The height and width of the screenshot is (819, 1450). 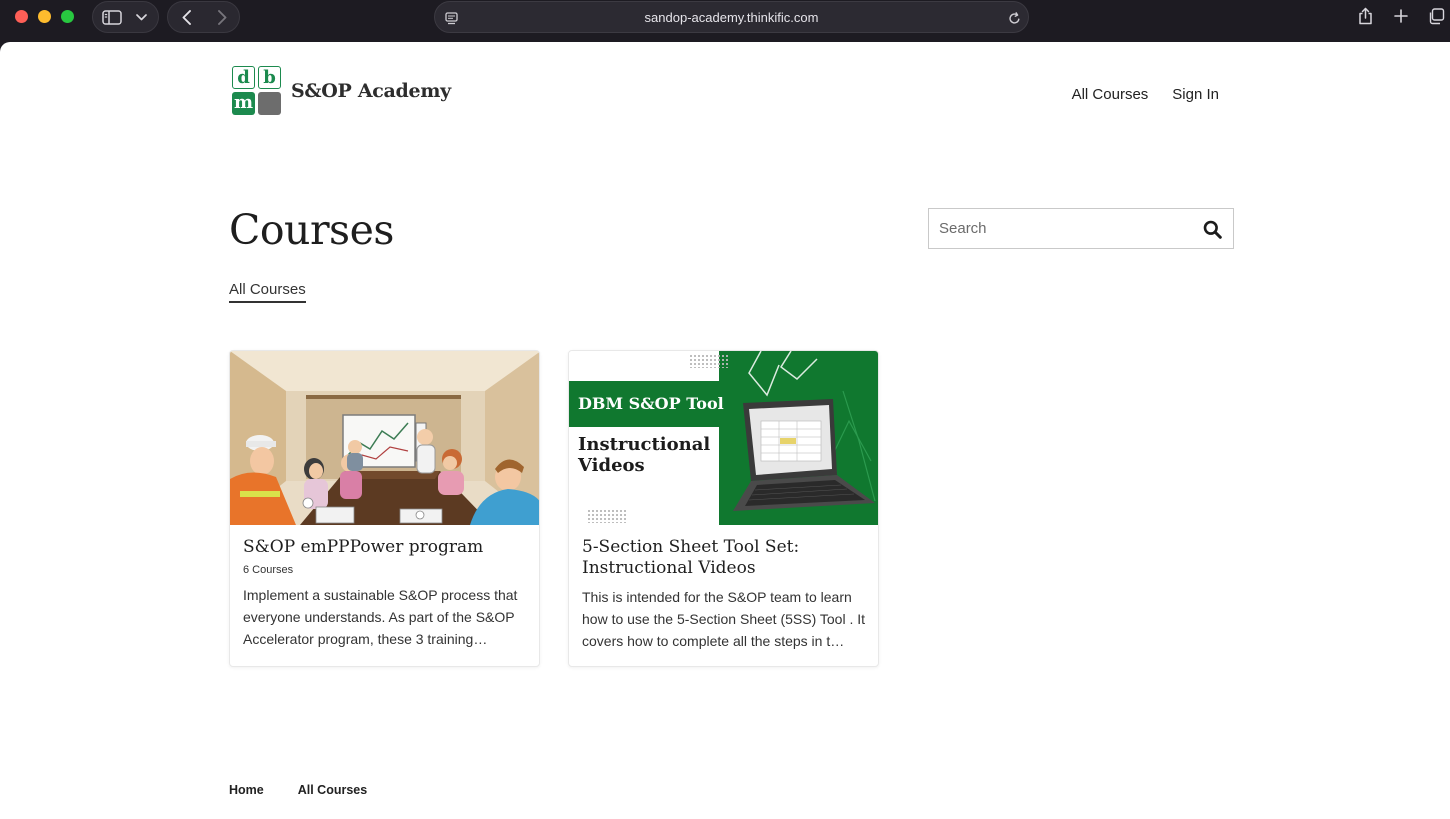 What do you see at coordinates (384, 438) in the screenshot?
I see `course-thumbnail-meeting-illustration` at bounding box center [384, 438].